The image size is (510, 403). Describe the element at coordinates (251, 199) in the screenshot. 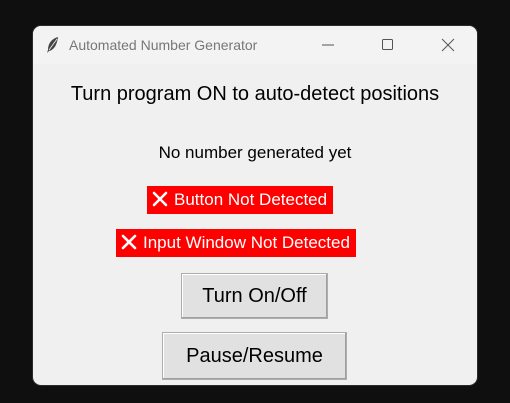

I see `button-detection-label: Button Not Detected` at that location.